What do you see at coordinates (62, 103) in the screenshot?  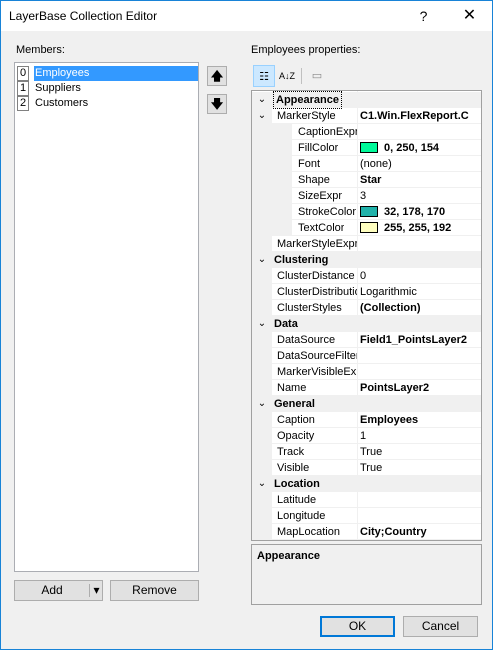 I see `member-name: Customers` at bounding box center [62, 103].